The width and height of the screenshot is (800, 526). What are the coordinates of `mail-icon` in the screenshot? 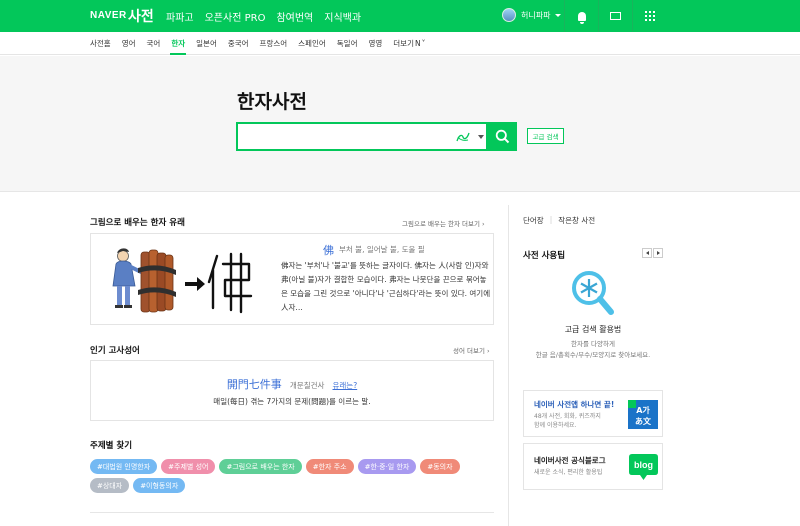 It's located at (615, 16).